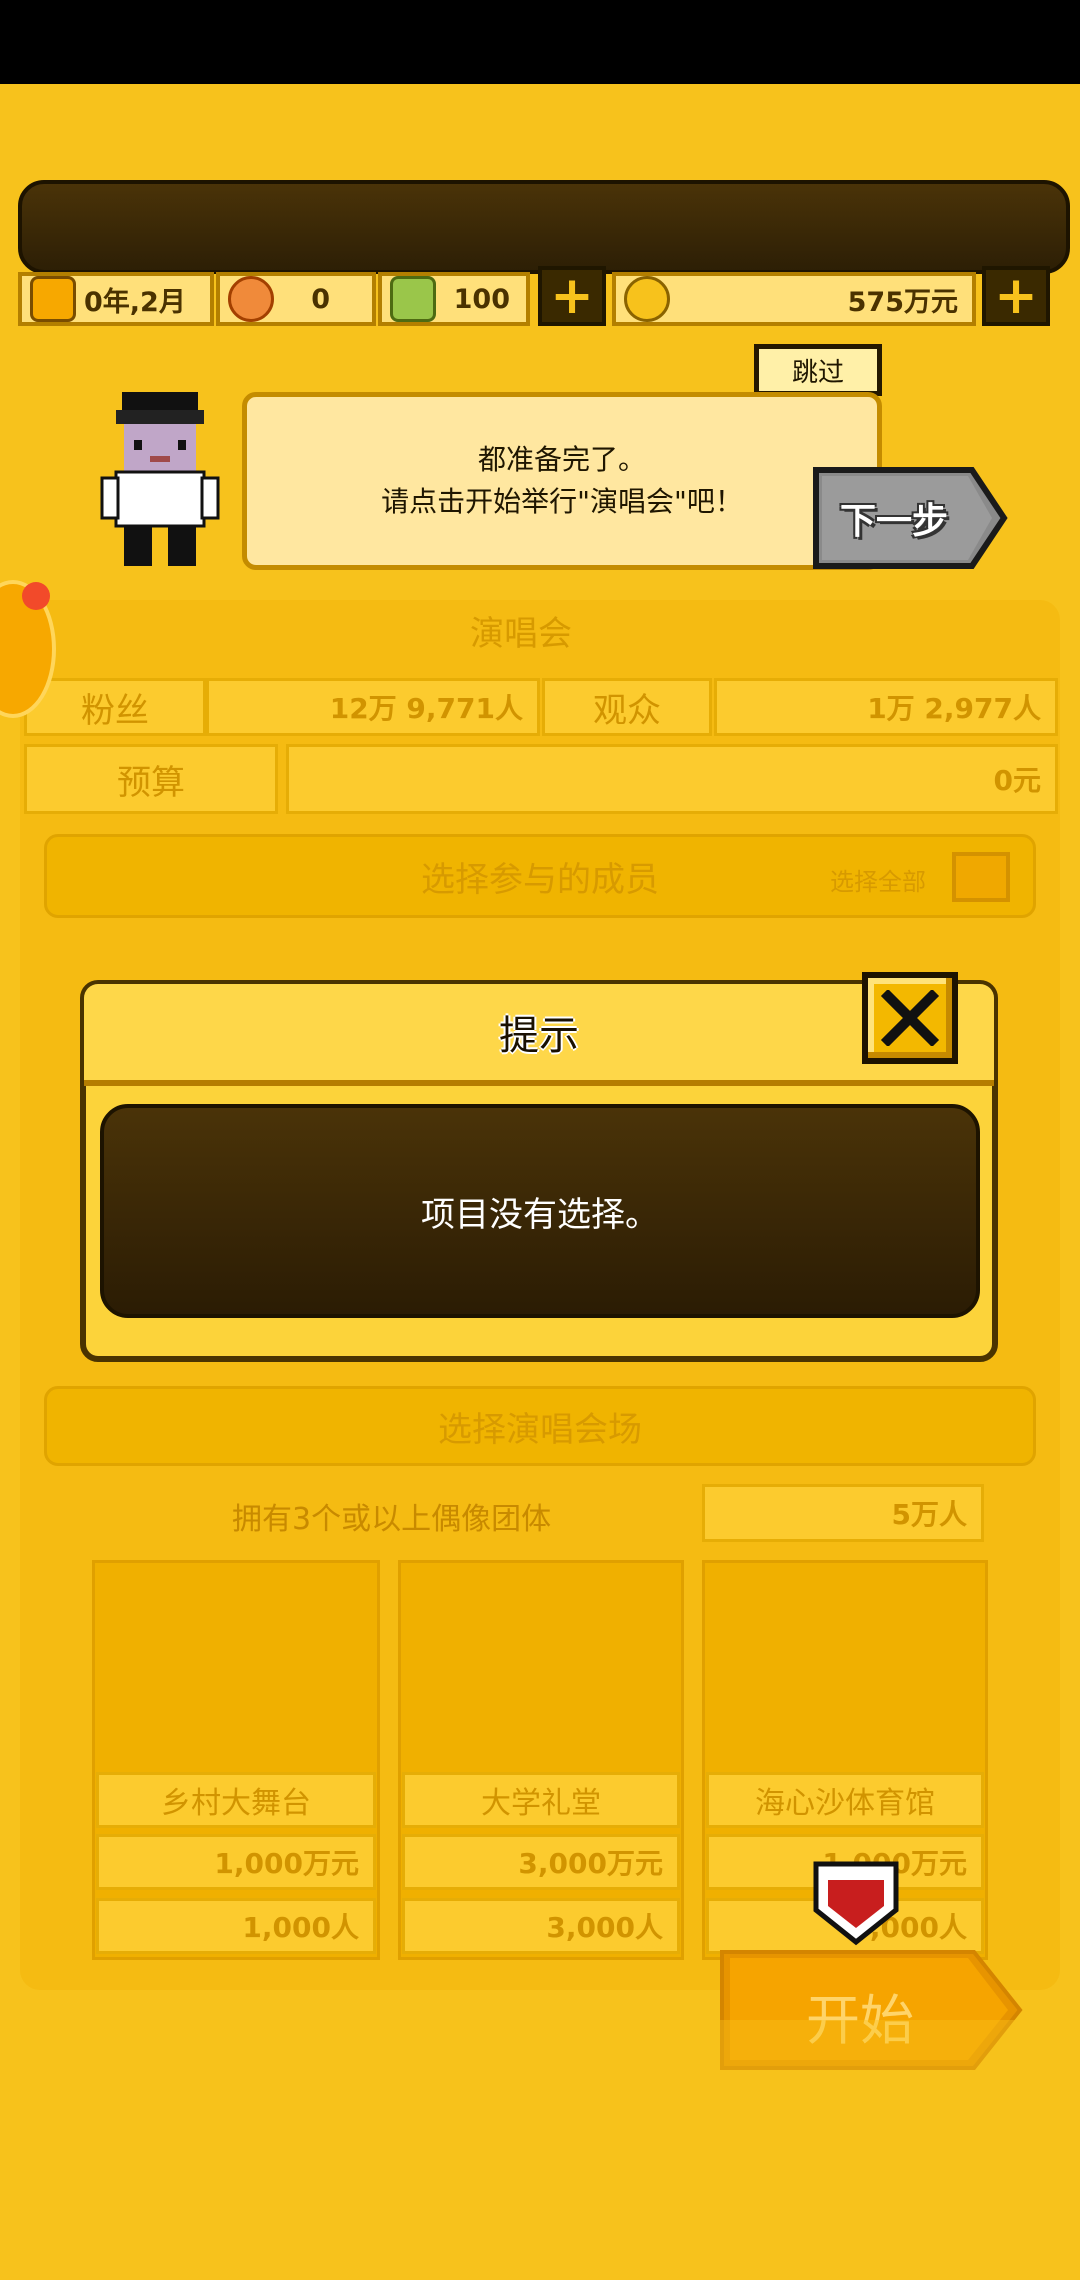 The width and height of the screenshot is (1080, 2280). I want to click on ticket-green-icon, so click(413, 299).